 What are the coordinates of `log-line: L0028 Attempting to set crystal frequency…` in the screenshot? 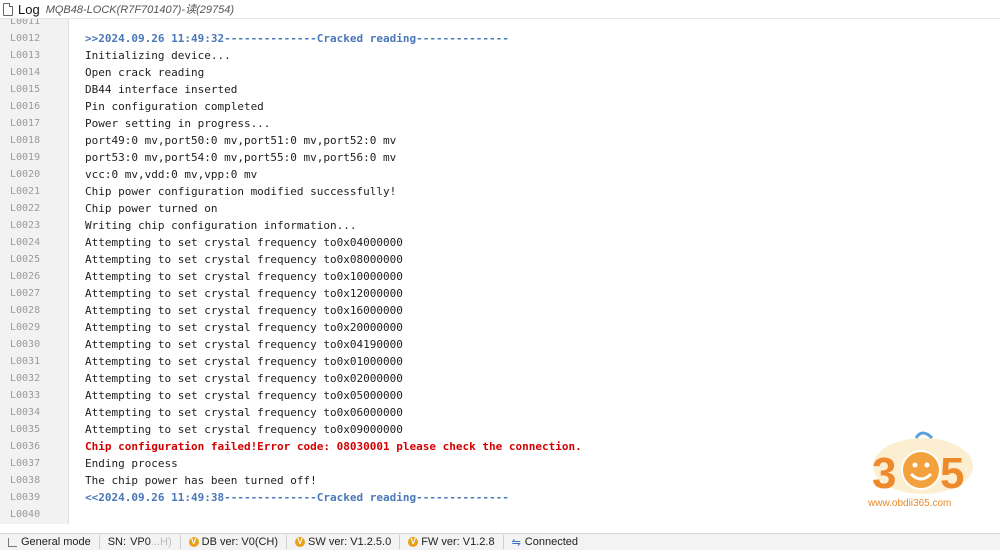 It's located at (500, 310).